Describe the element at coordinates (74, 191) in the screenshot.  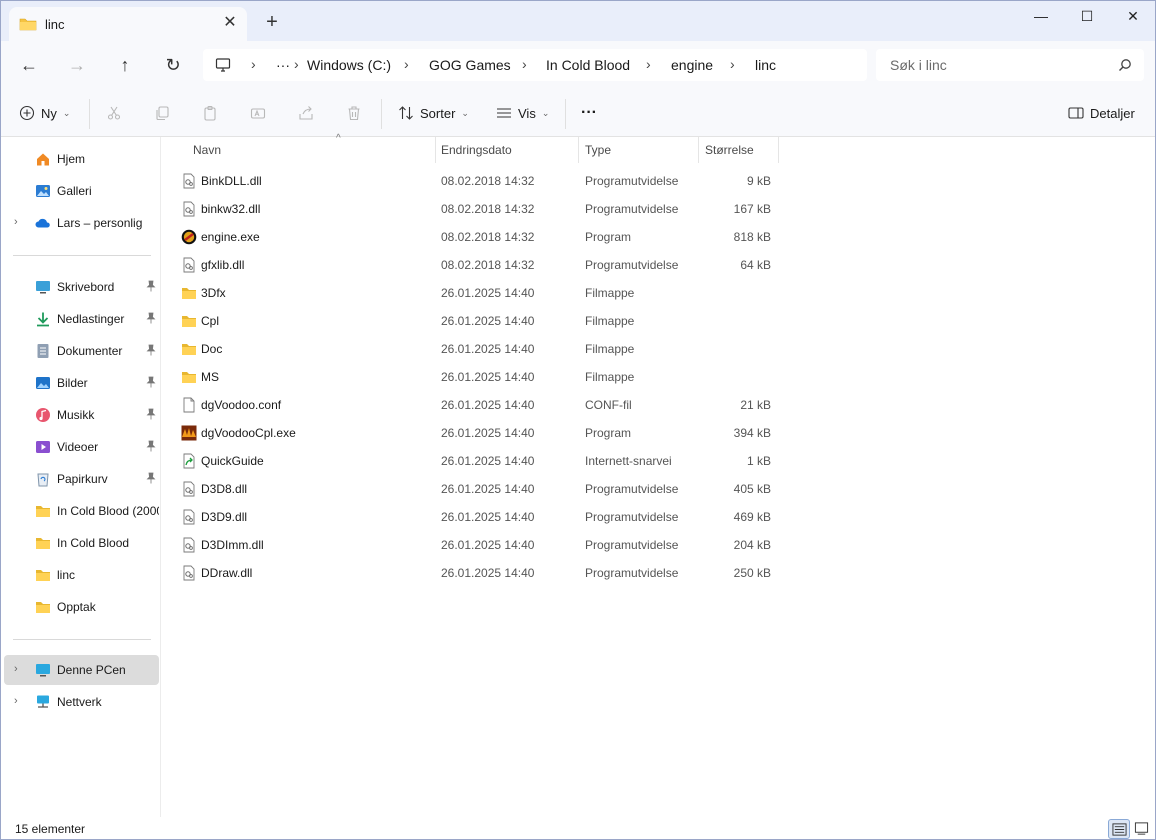
I see `sidebar-item-label: Galleri` at that location.